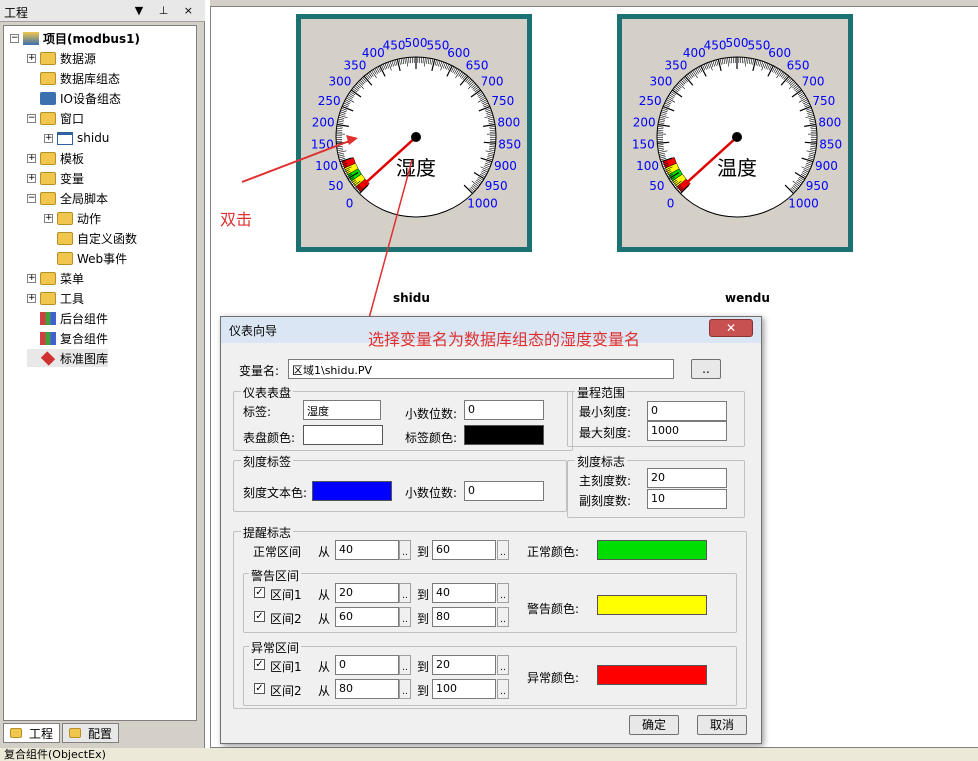 Image resolution: width=978 pixels, height=761 pixels. What do you see at coordinates (267, 461) in the screenshot?
I see `group-scale-label-title: 刻度标签` at bounding box center [267, 461].